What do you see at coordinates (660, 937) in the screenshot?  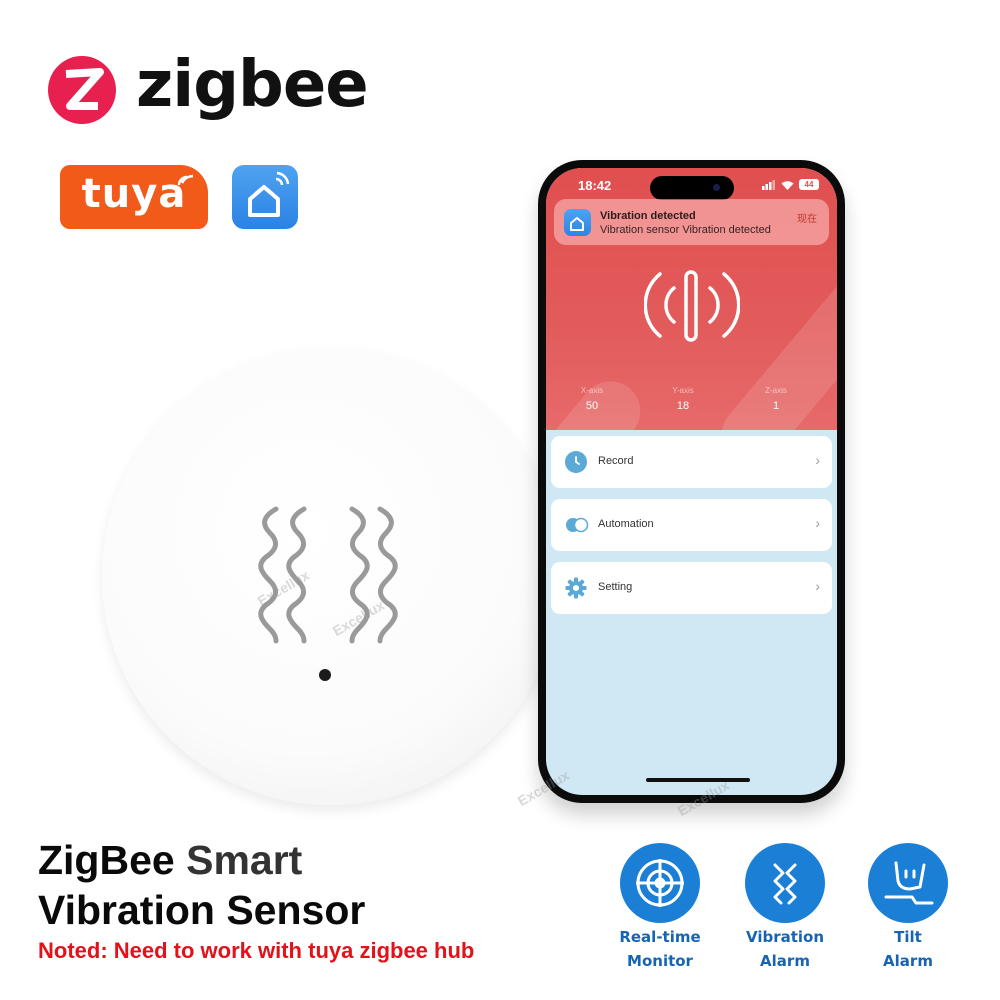 I see `feature-label: Real-time` at bounding box center [660, 937].